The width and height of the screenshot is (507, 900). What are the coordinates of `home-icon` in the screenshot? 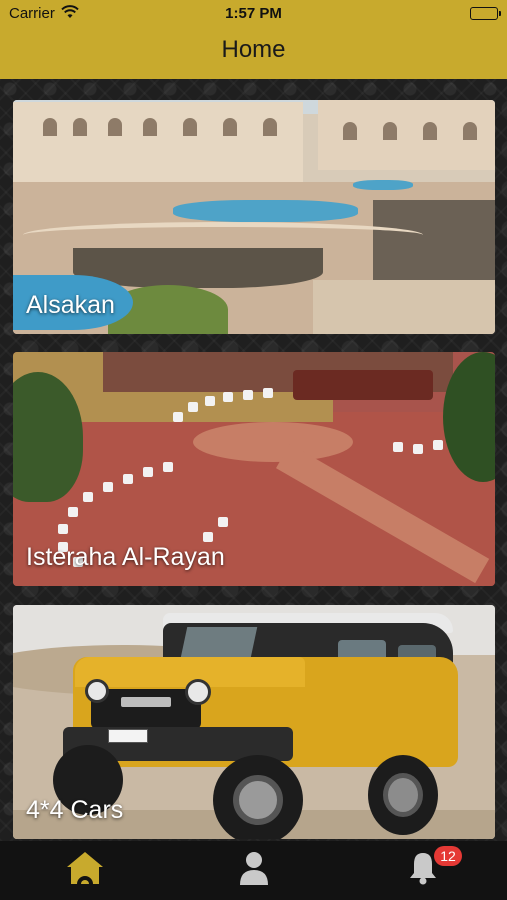 It's located at (85, 870).